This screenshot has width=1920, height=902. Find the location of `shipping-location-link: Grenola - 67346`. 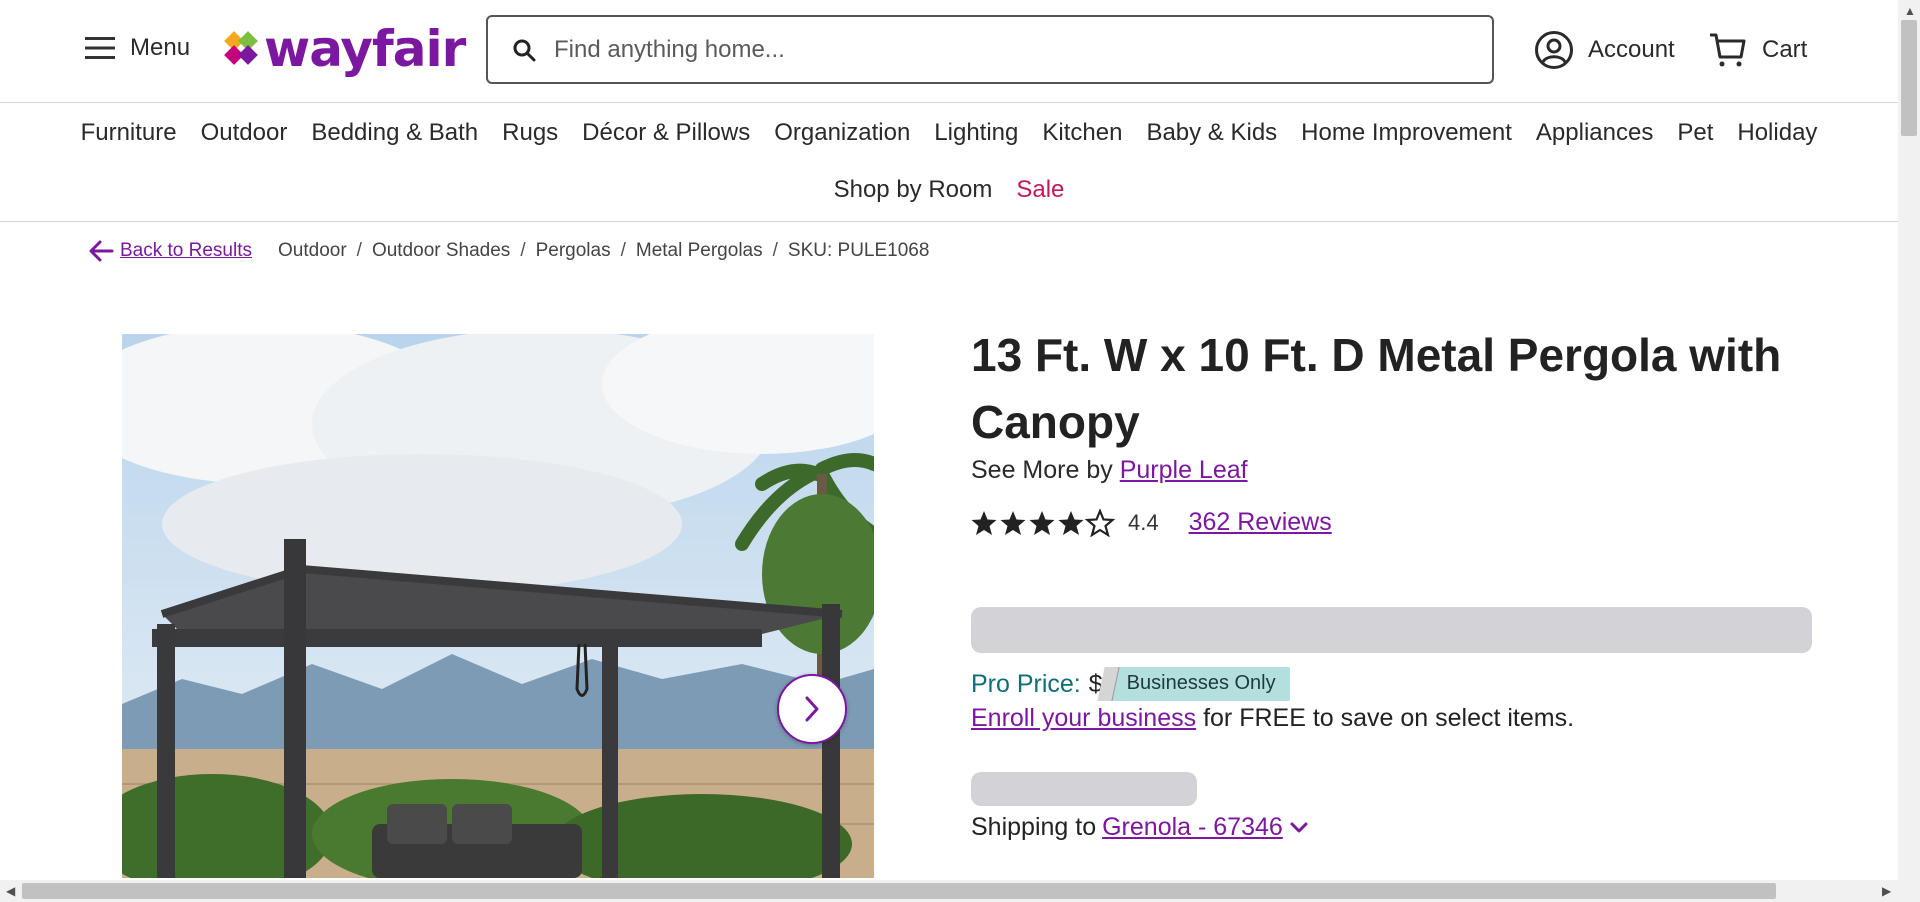

shipping-location-link: Grenola - 67346 is located at coordinates (1192, 827).